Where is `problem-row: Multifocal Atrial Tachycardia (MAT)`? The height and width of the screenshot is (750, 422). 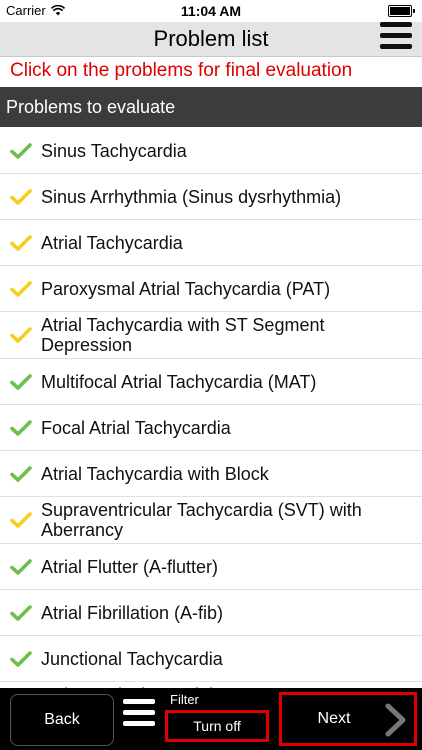 problem-row: Multifocal Atrial Tachycardia (MAT) is located at coordinates (211, 382).